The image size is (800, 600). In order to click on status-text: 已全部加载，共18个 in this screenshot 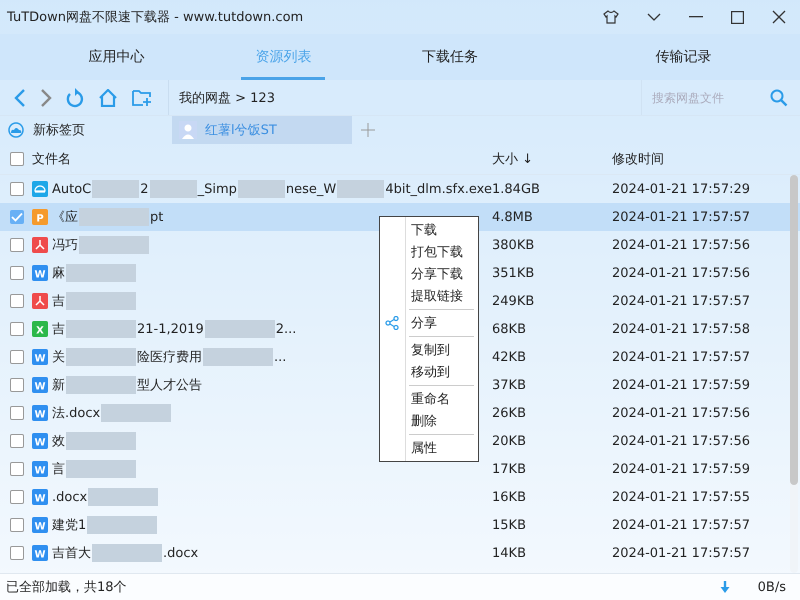, I will do `click(66, 587)`.